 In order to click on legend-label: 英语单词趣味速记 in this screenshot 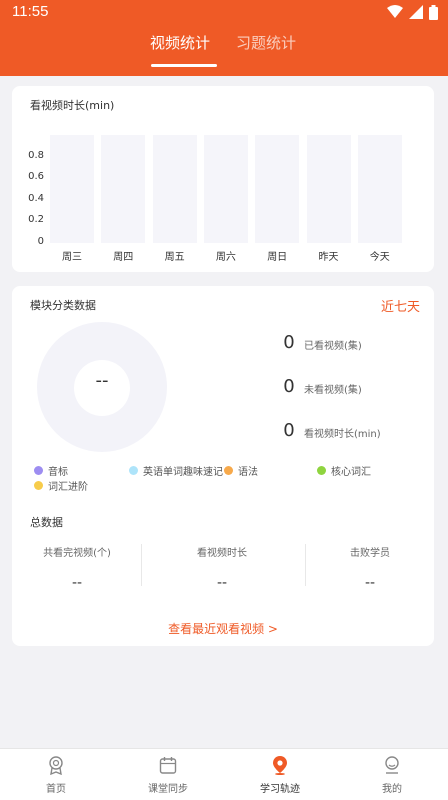, I will do `click(183, 472)`.